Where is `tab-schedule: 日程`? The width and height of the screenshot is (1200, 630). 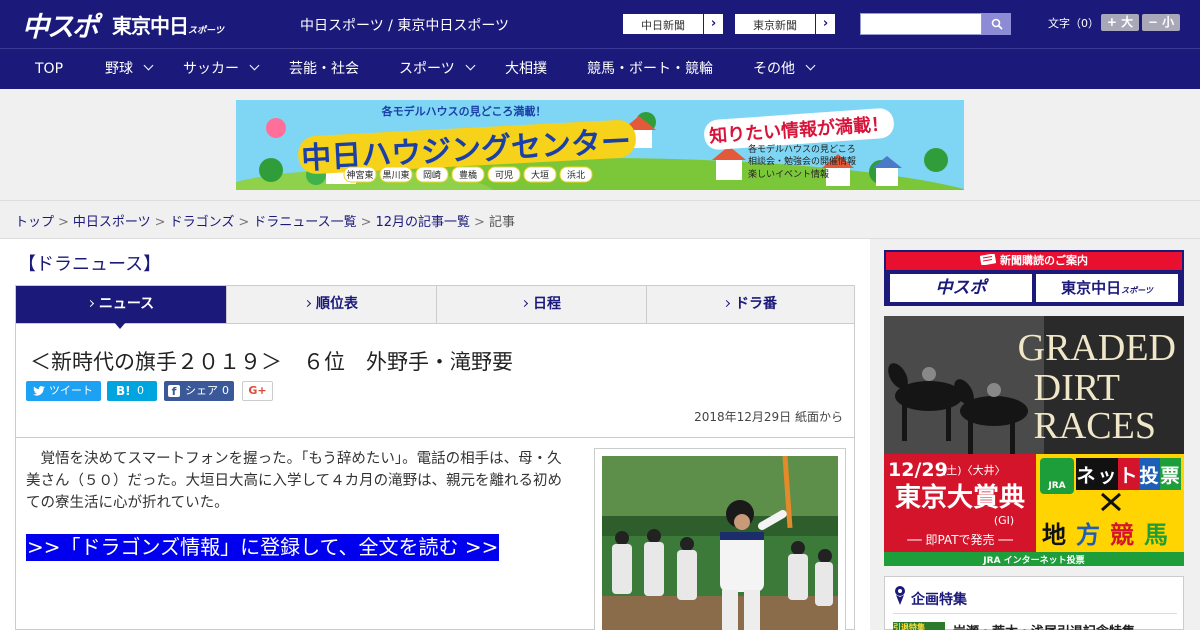
tab-schedule: 日程 is located at coordinates (541, 304).